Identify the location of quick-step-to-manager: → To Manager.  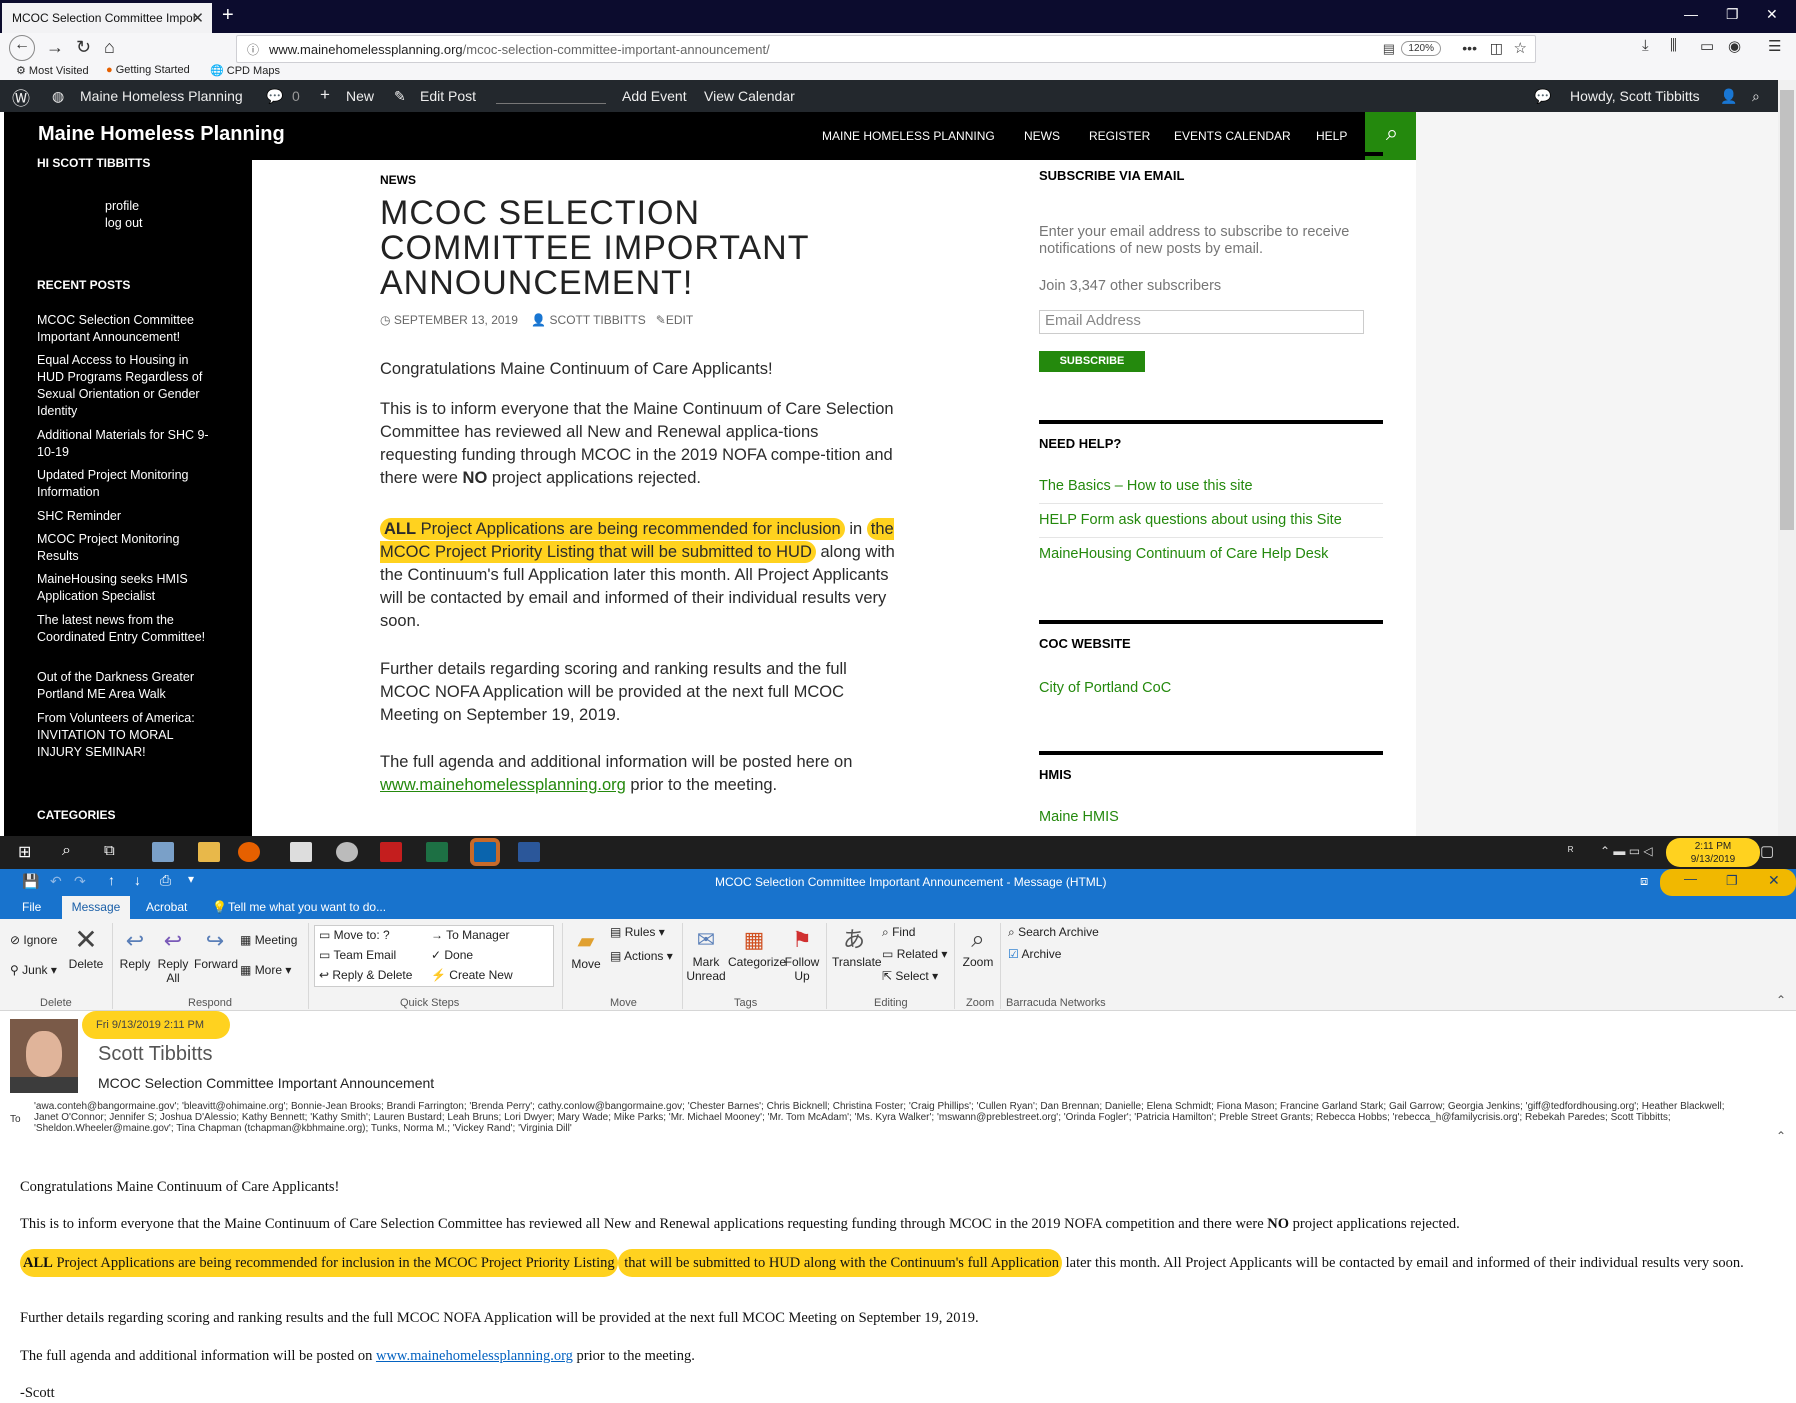
(470, 935).